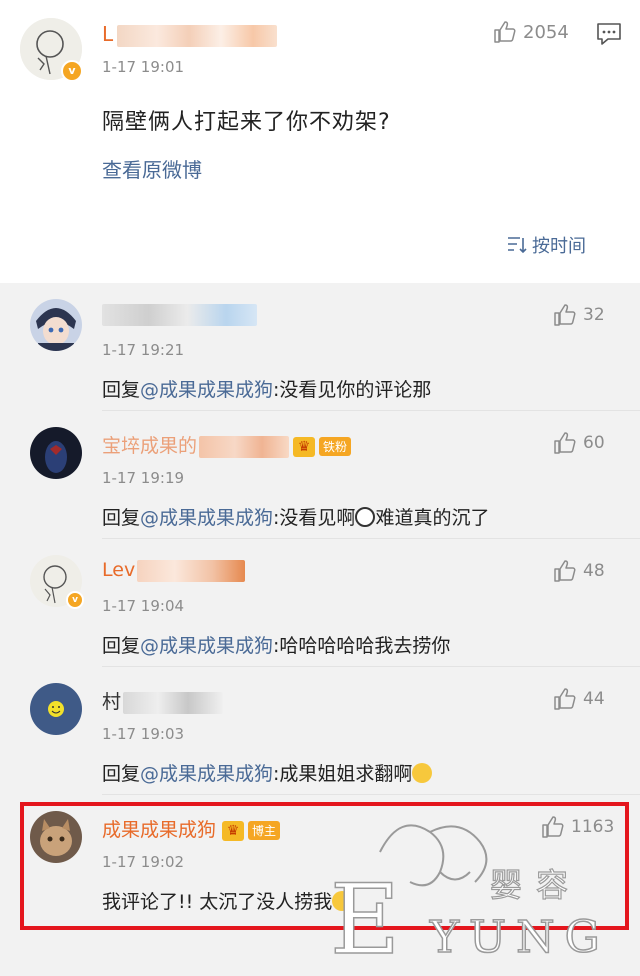 Image resolution: width=640 pixels, height=976 pixels. Describe the element at coordinates (320, 347) in the screenshot. I see `reply-item: 1-17 19:21 32 回复@成果成果成狗:没看见你的评论那` at that location.